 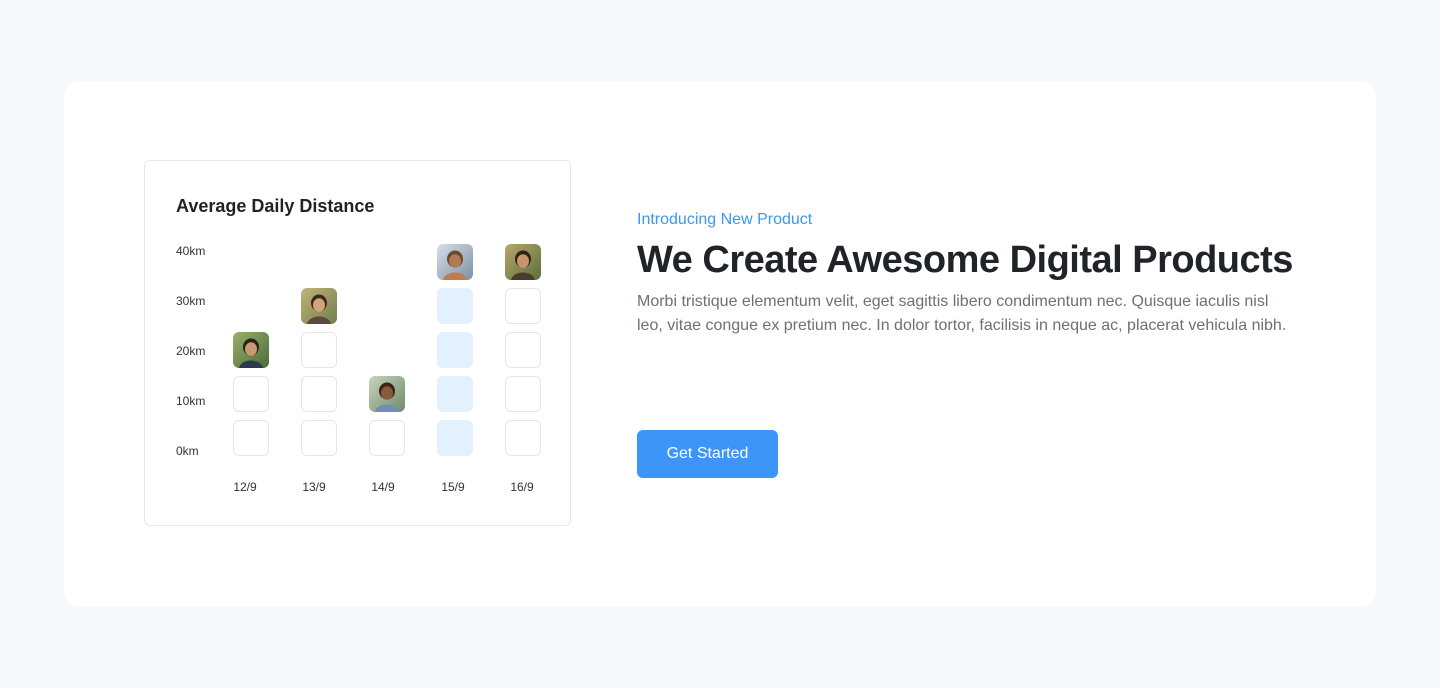 I want to click on eyebrow-label: Introducing New Product, so click(x=725, y=219).